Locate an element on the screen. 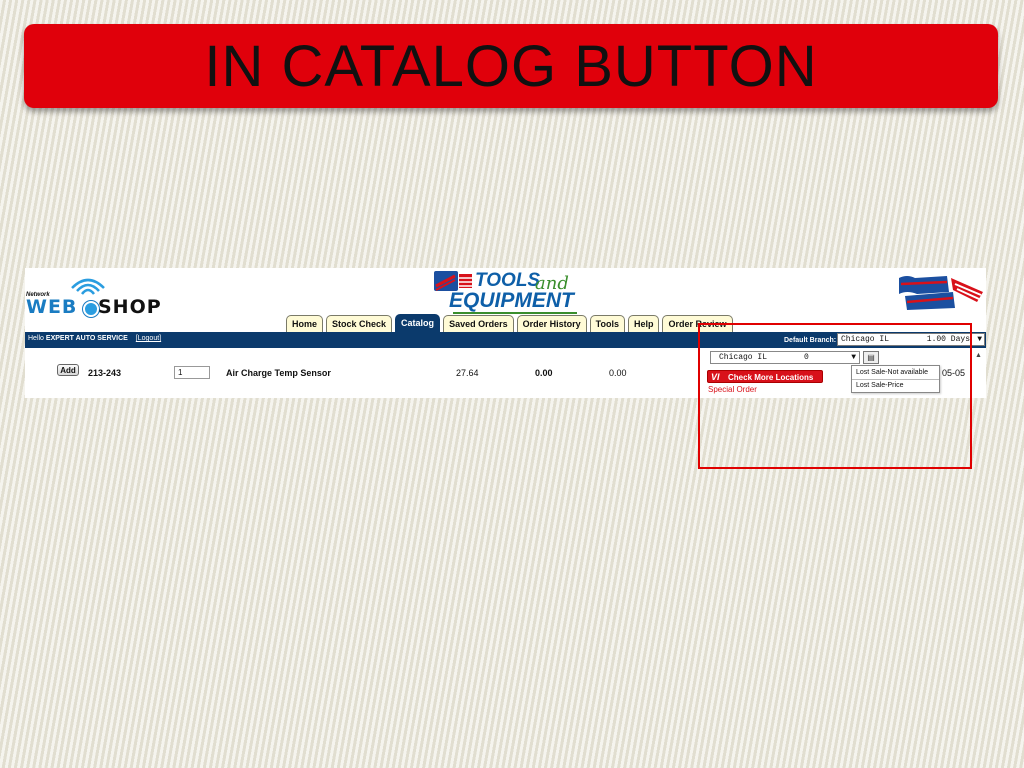  web-label: WEB is located at coordinates (52, 307).